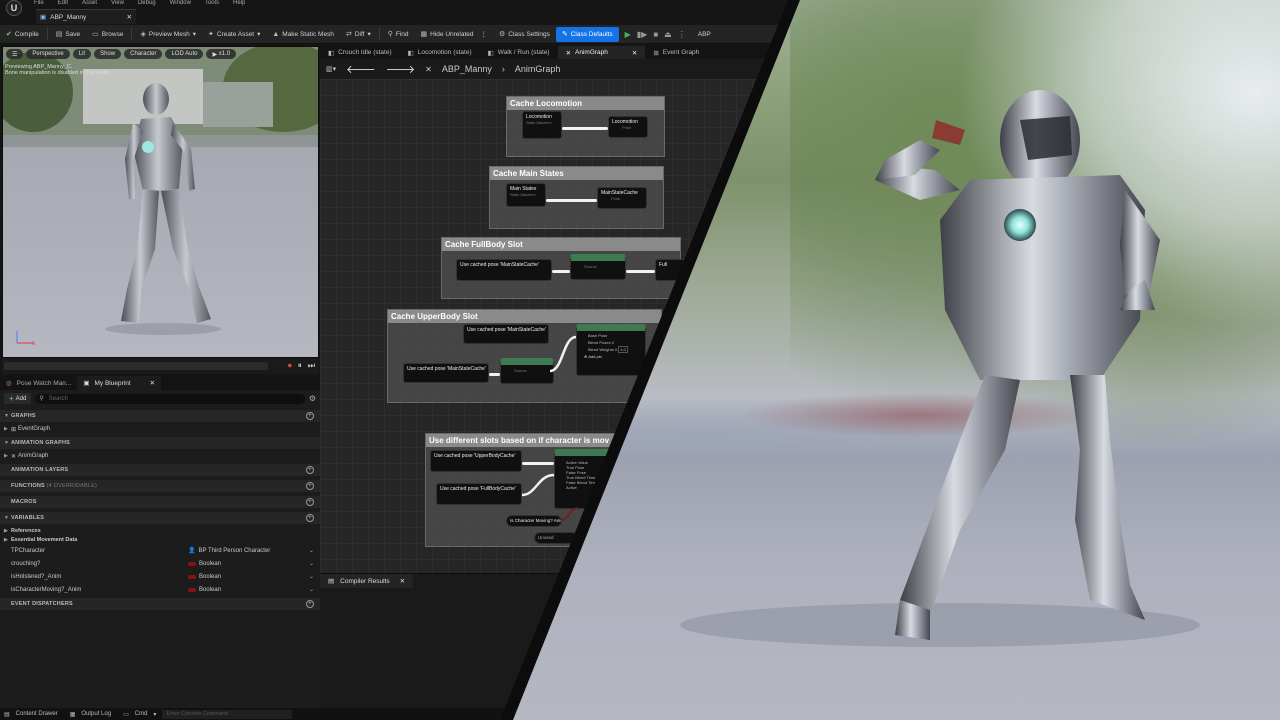  I want to click on slot-node: Slot 'FullBody' Source, so click(598, 267).